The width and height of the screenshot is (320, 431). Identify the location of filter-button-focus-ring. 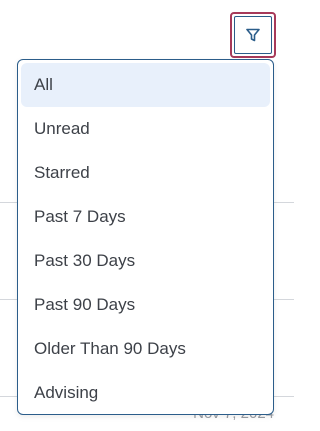
(253, 35).